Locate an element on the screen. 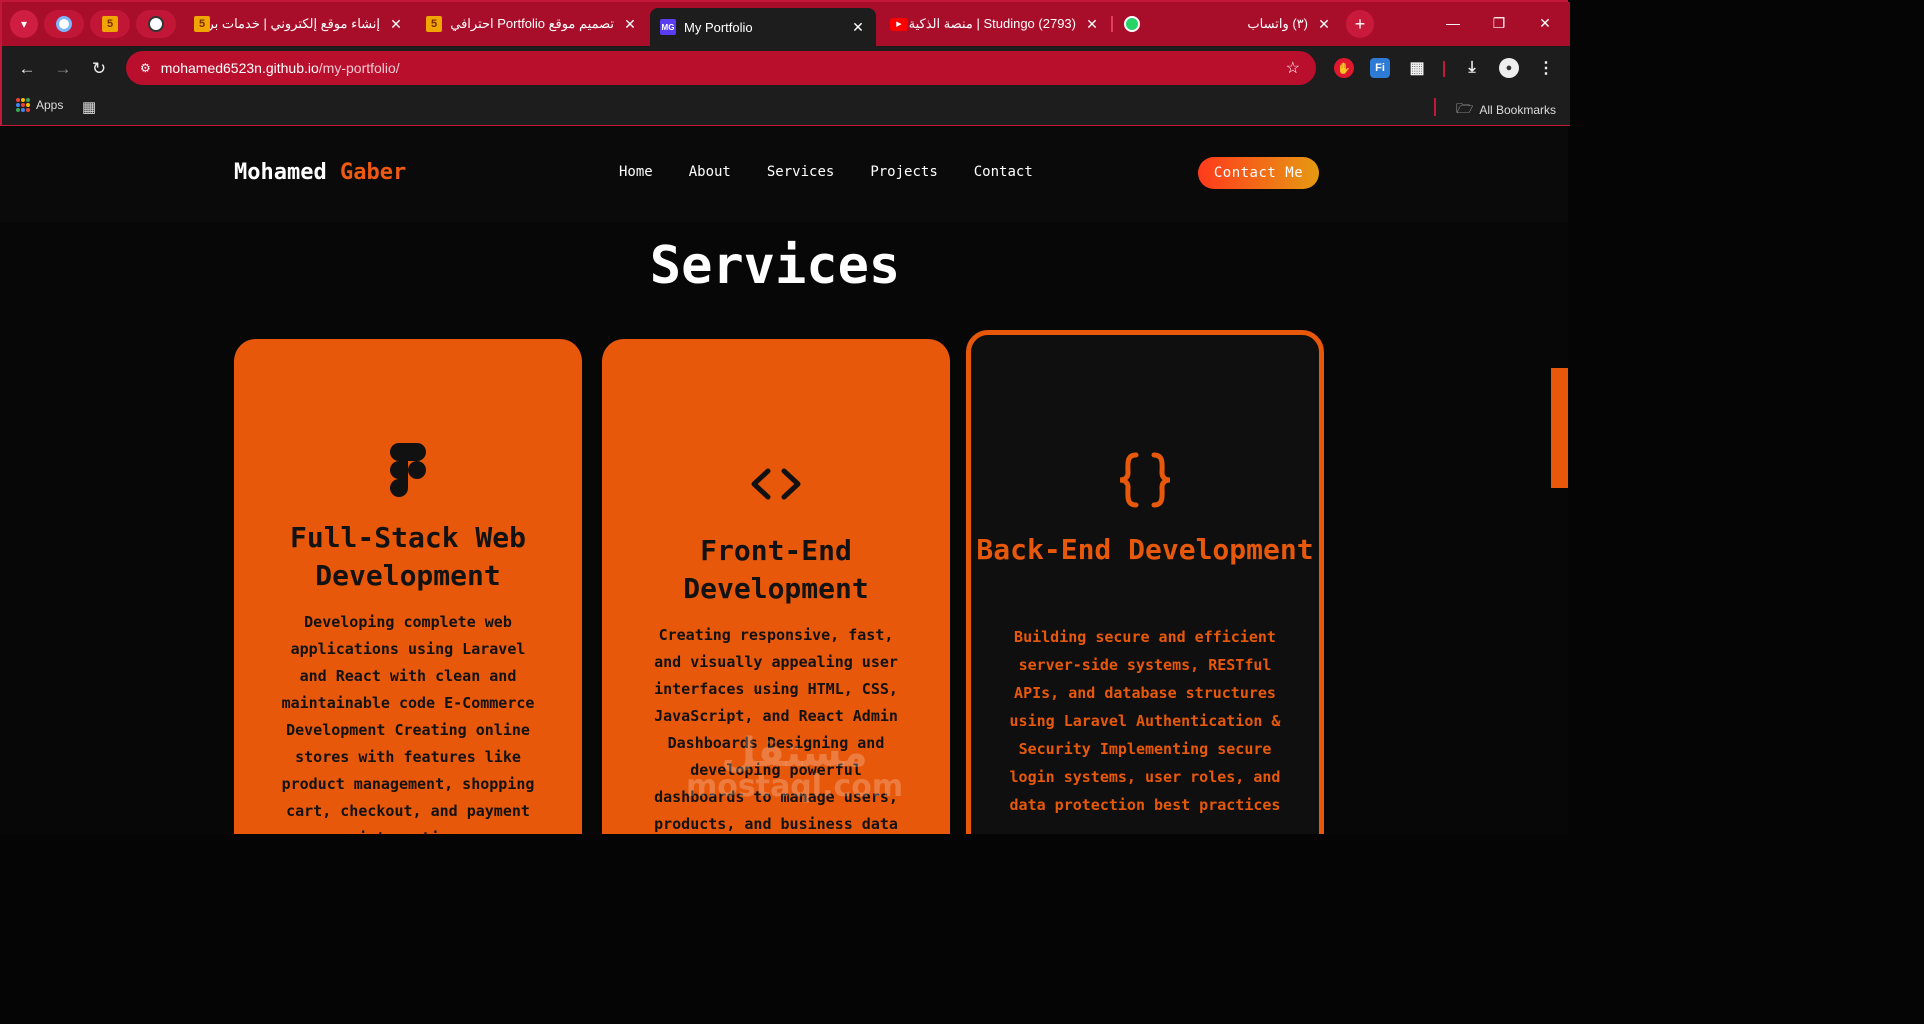 The height and width of the screenshot is (1024, 1924). extensions-puzzle-icon: ▦ is located at coordinates (1417, 68).